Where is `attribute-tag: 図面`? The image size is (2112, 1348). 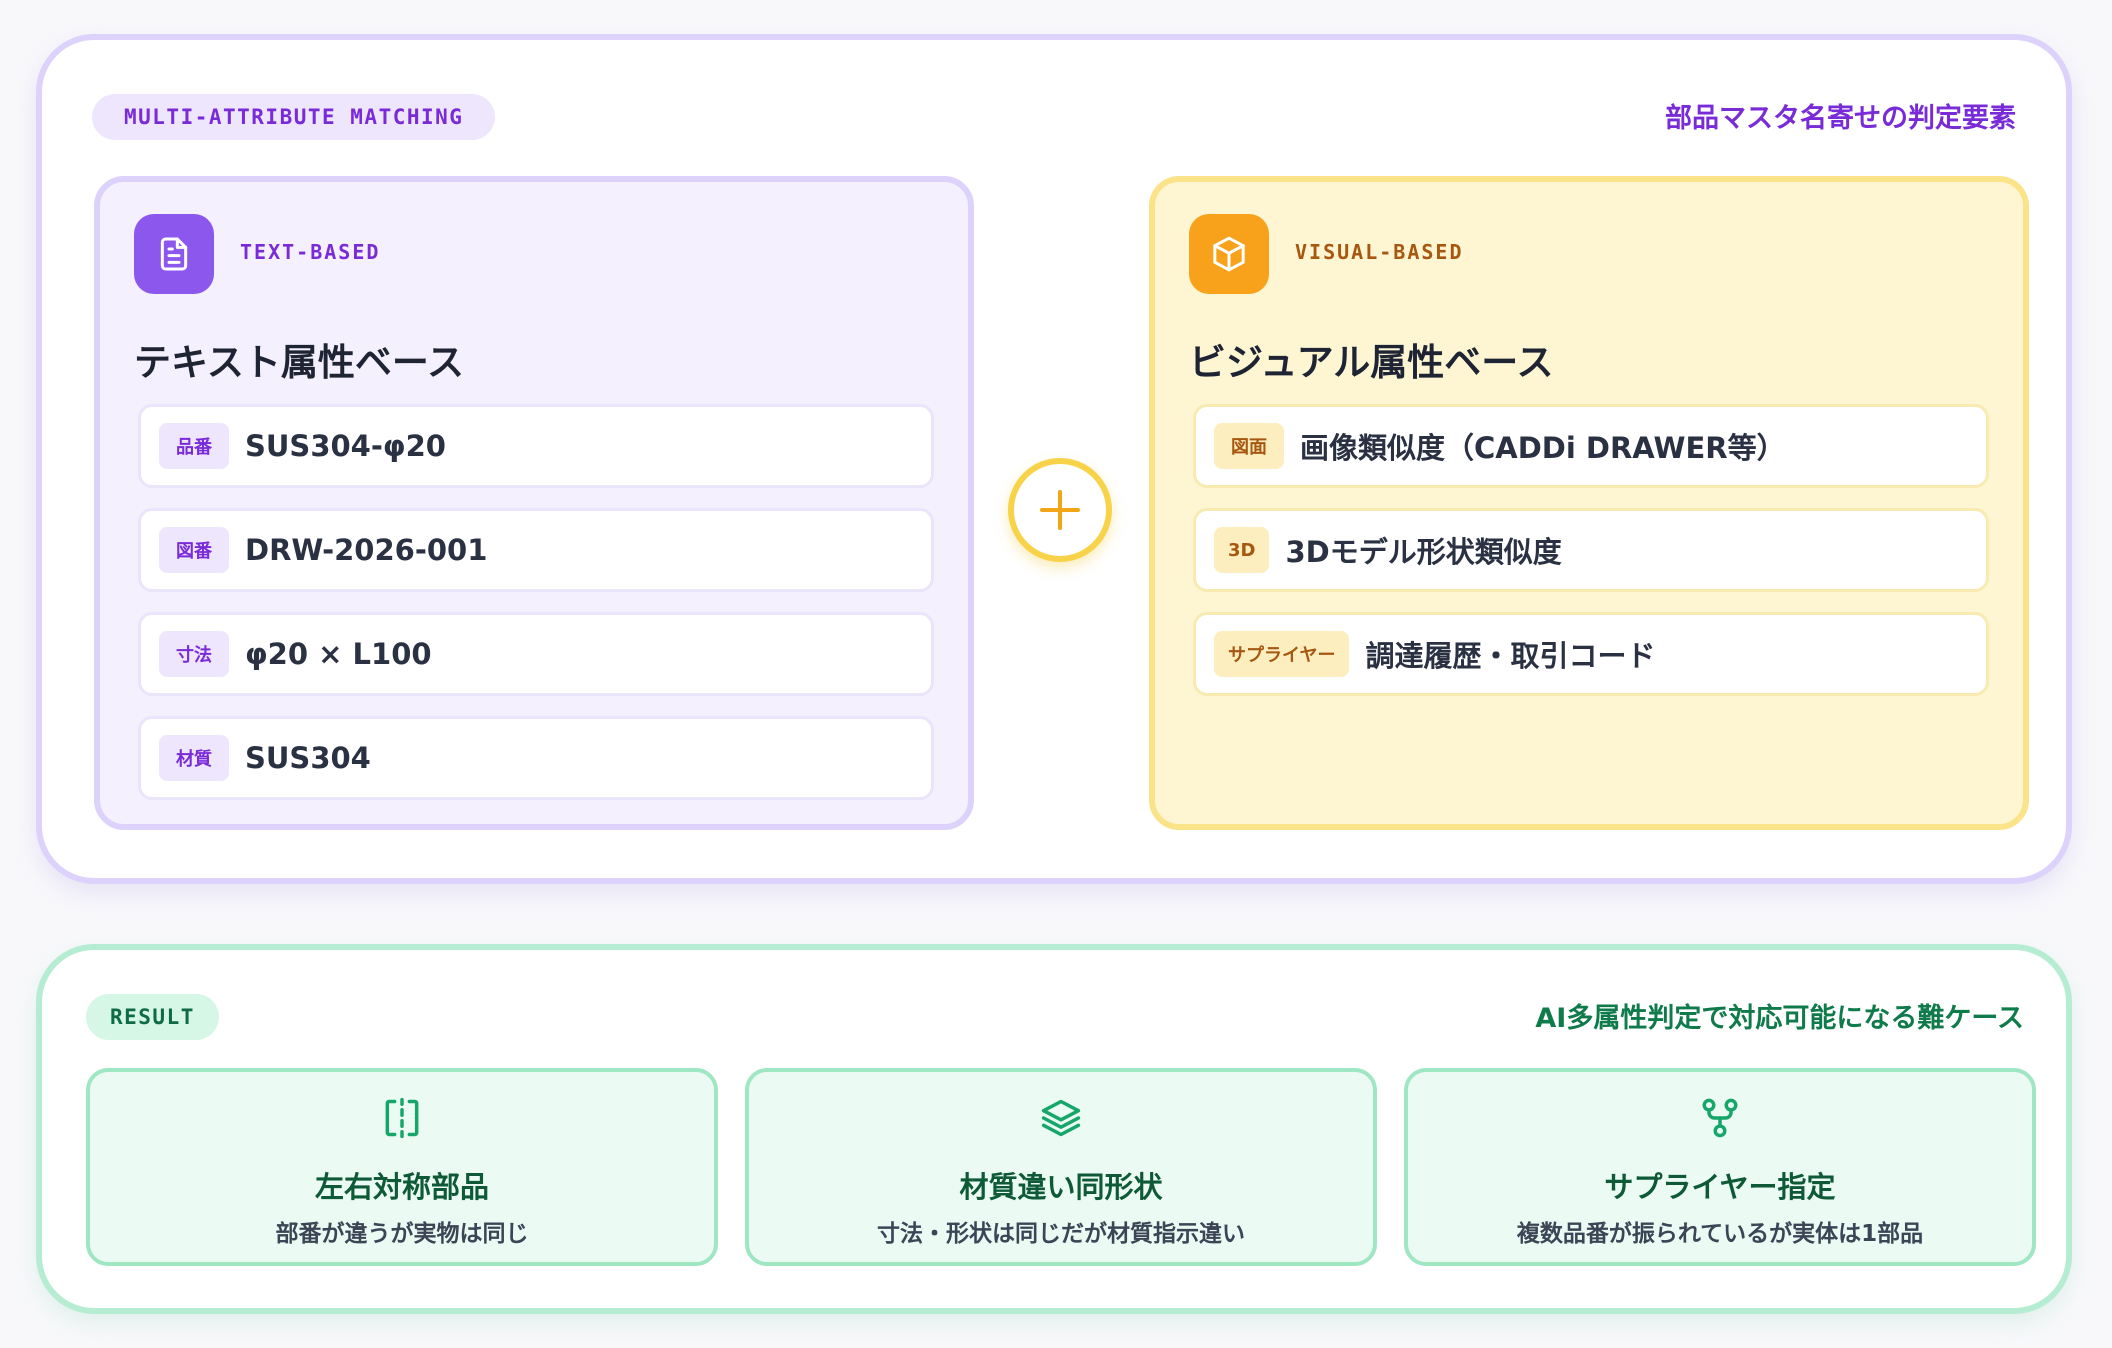
attribute-tag: 図面 is located at coordinates (1249, 446).